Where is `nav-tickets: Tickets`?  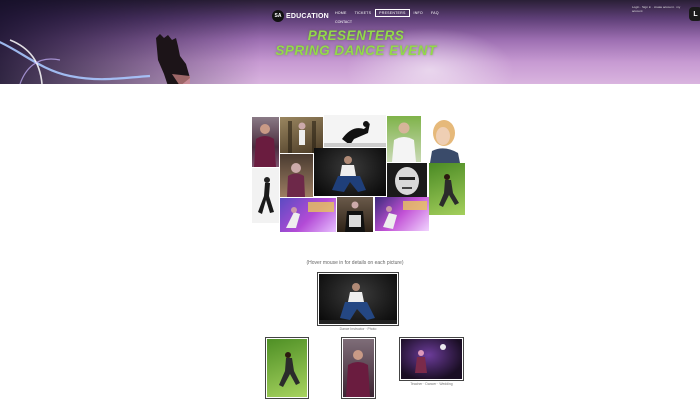 nav-tickets: Tickets is located at coordinates (363, 13).